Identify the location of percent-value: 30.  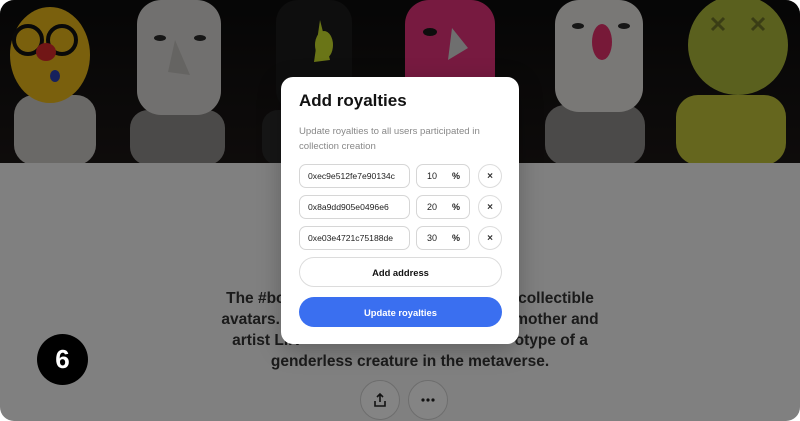
(432, 238).